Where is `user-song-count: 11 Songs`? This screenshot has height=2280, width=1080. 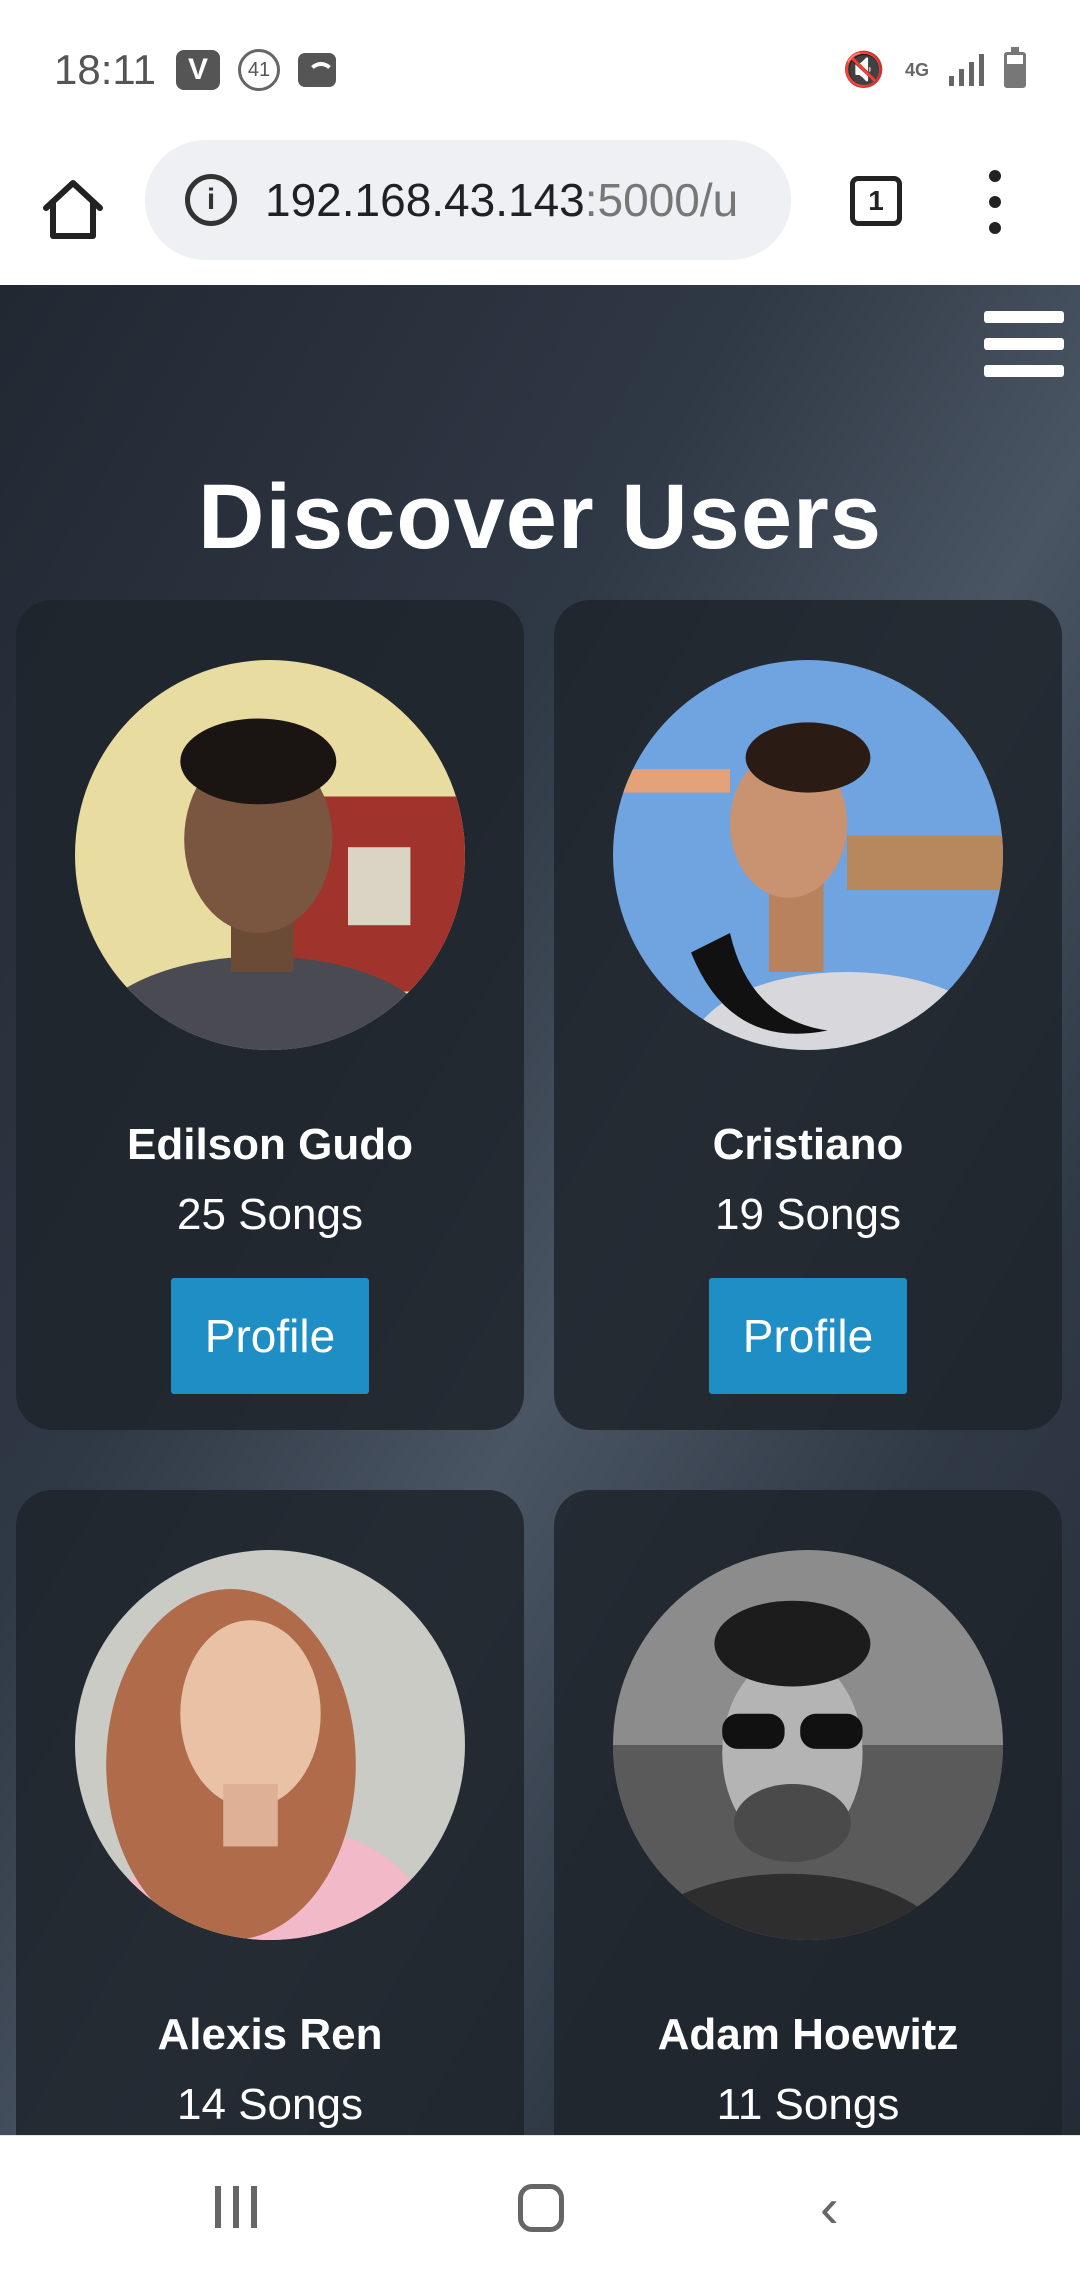 user-song-count: 11 Songs is located at coordinates (808, 2104).